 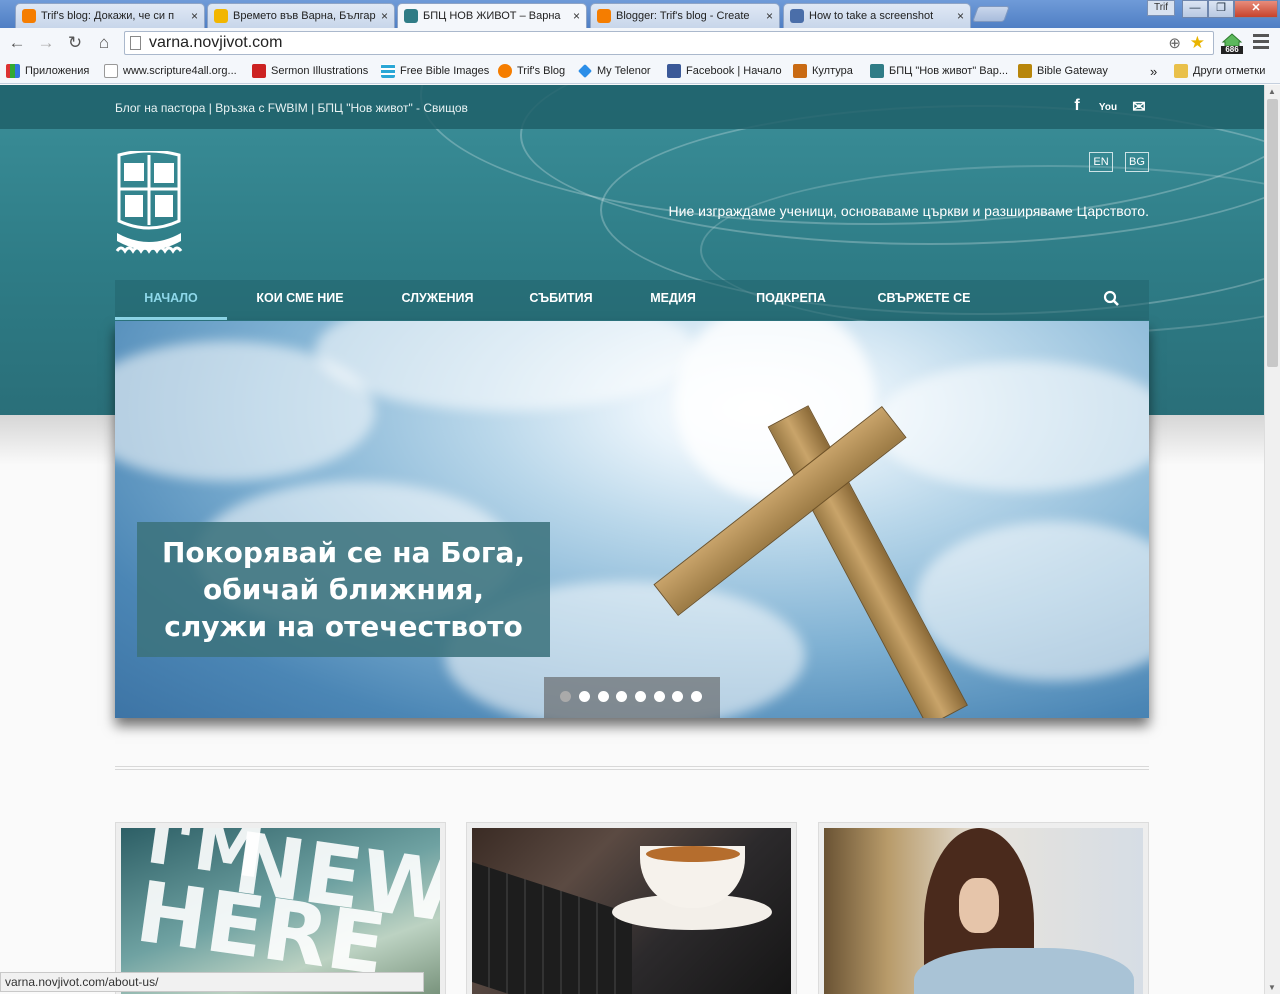 I want to click on scroll-up-icon: ▲, so click(x=1272, y=91).